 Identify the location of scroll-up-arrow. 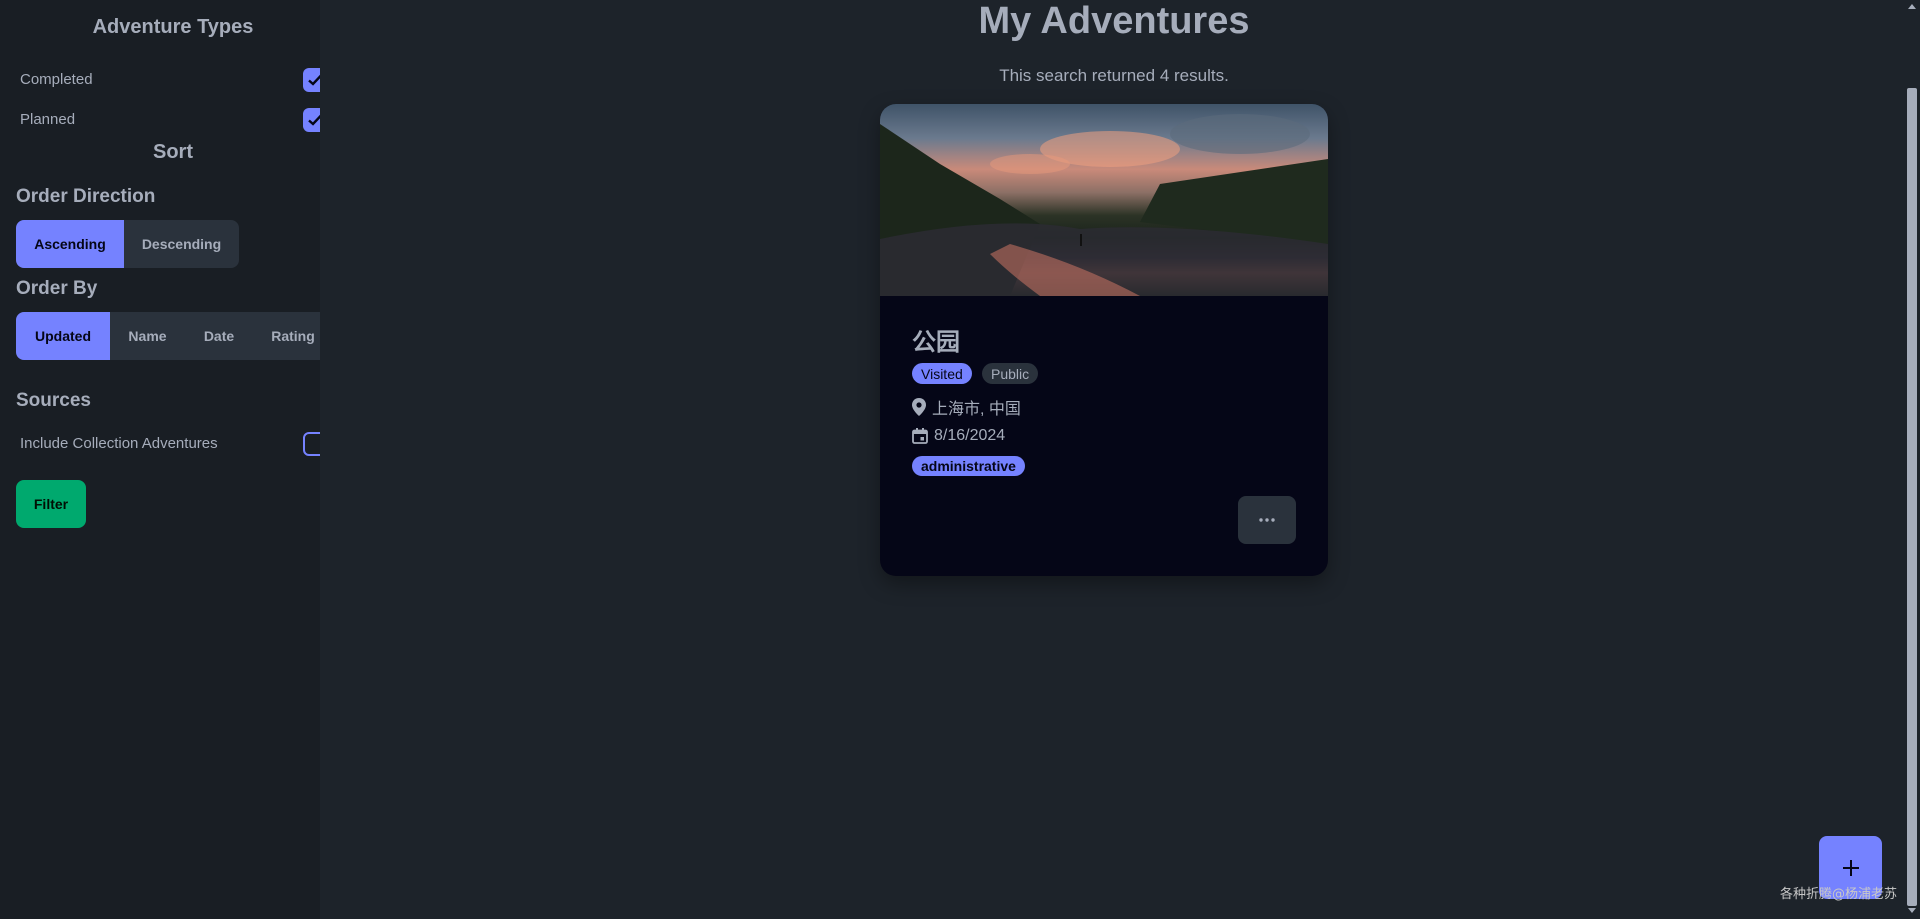
(1912, 6).